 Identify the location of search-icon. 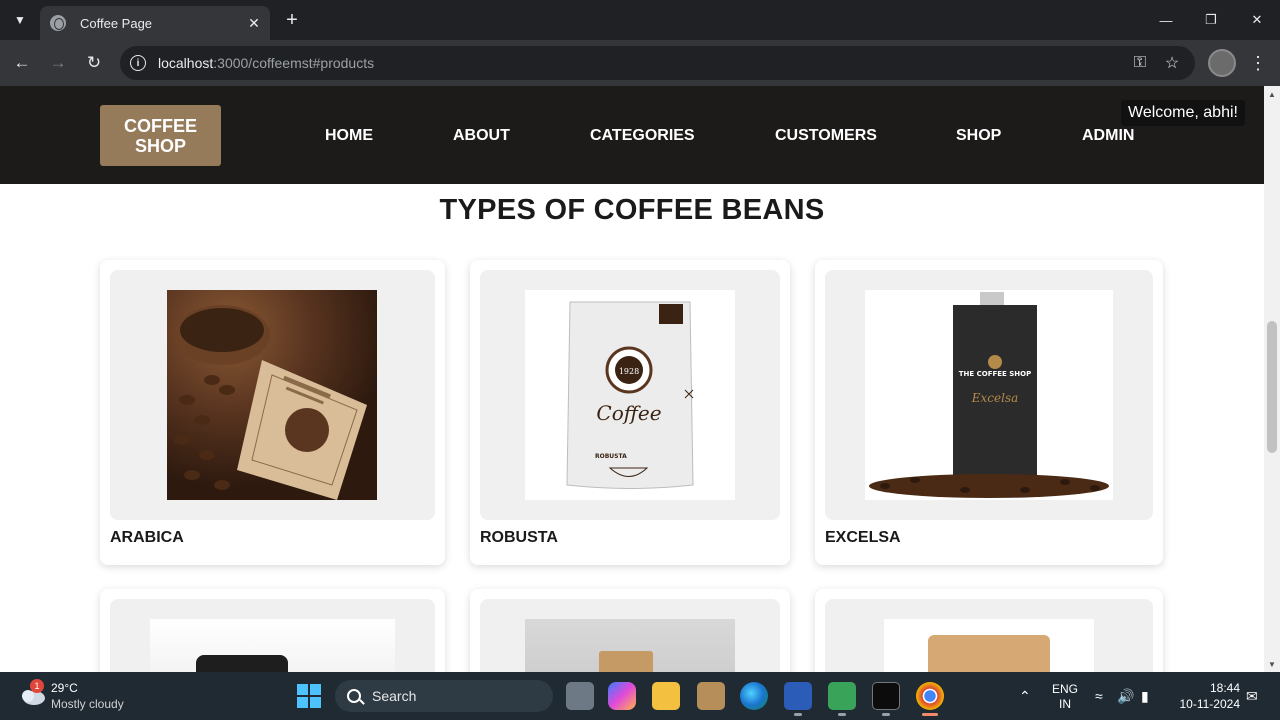
(354, 696).